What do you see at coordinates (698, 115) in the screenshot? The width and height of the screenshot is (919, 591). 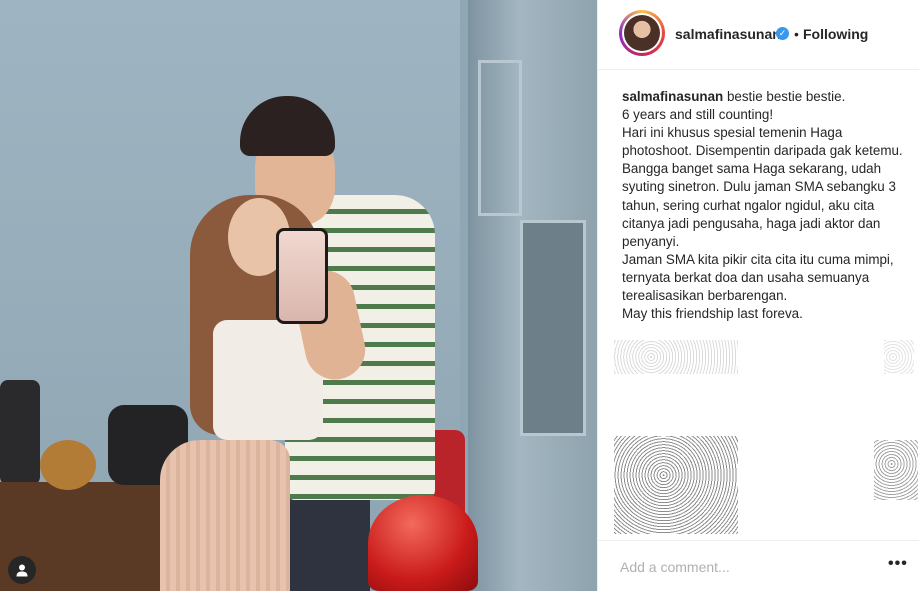 I see `caption-line: 6 years and still counting!` at bounding box center [698, 115].